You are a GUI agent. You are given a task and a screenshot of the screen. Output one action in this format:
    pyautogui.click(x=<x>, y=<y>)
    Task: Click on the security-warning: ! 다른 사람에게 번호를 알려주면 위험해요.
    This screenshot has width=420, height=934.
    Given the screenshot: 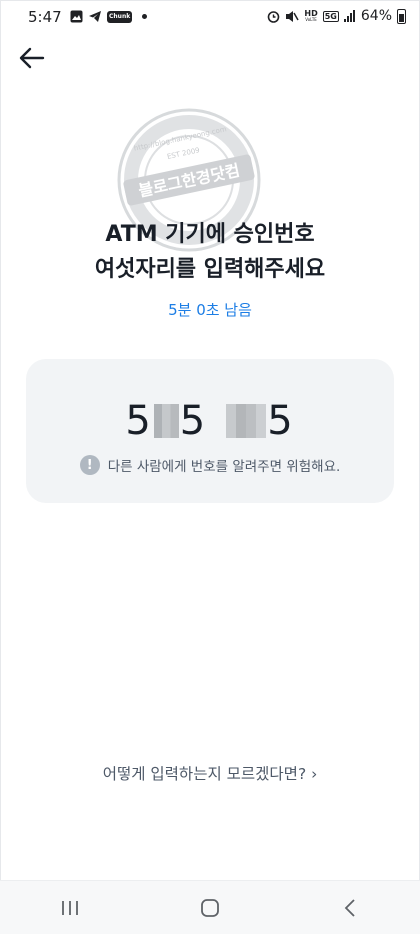 What is the action you would take?
    pyautogui.click(x=210, y=465)
    